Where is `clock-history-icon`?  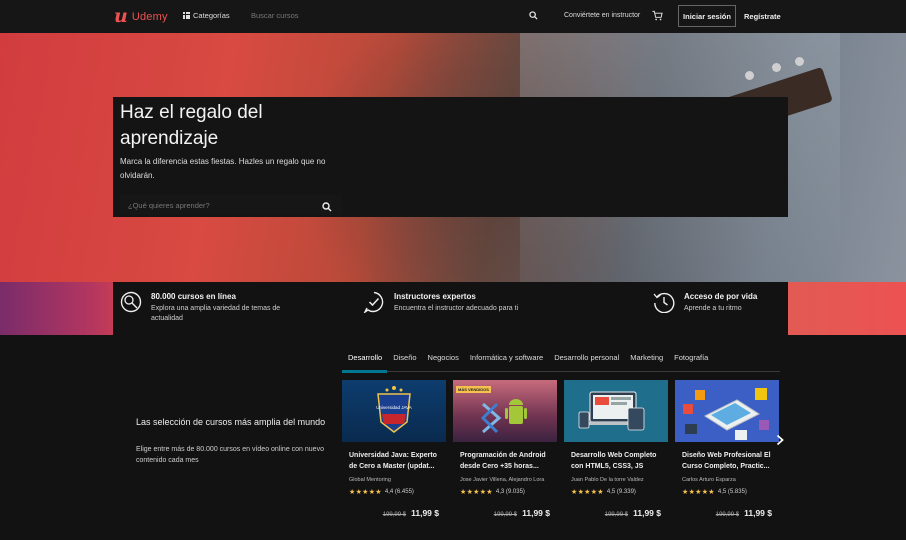 clock-history-icon is located at coordinates (664, 302).